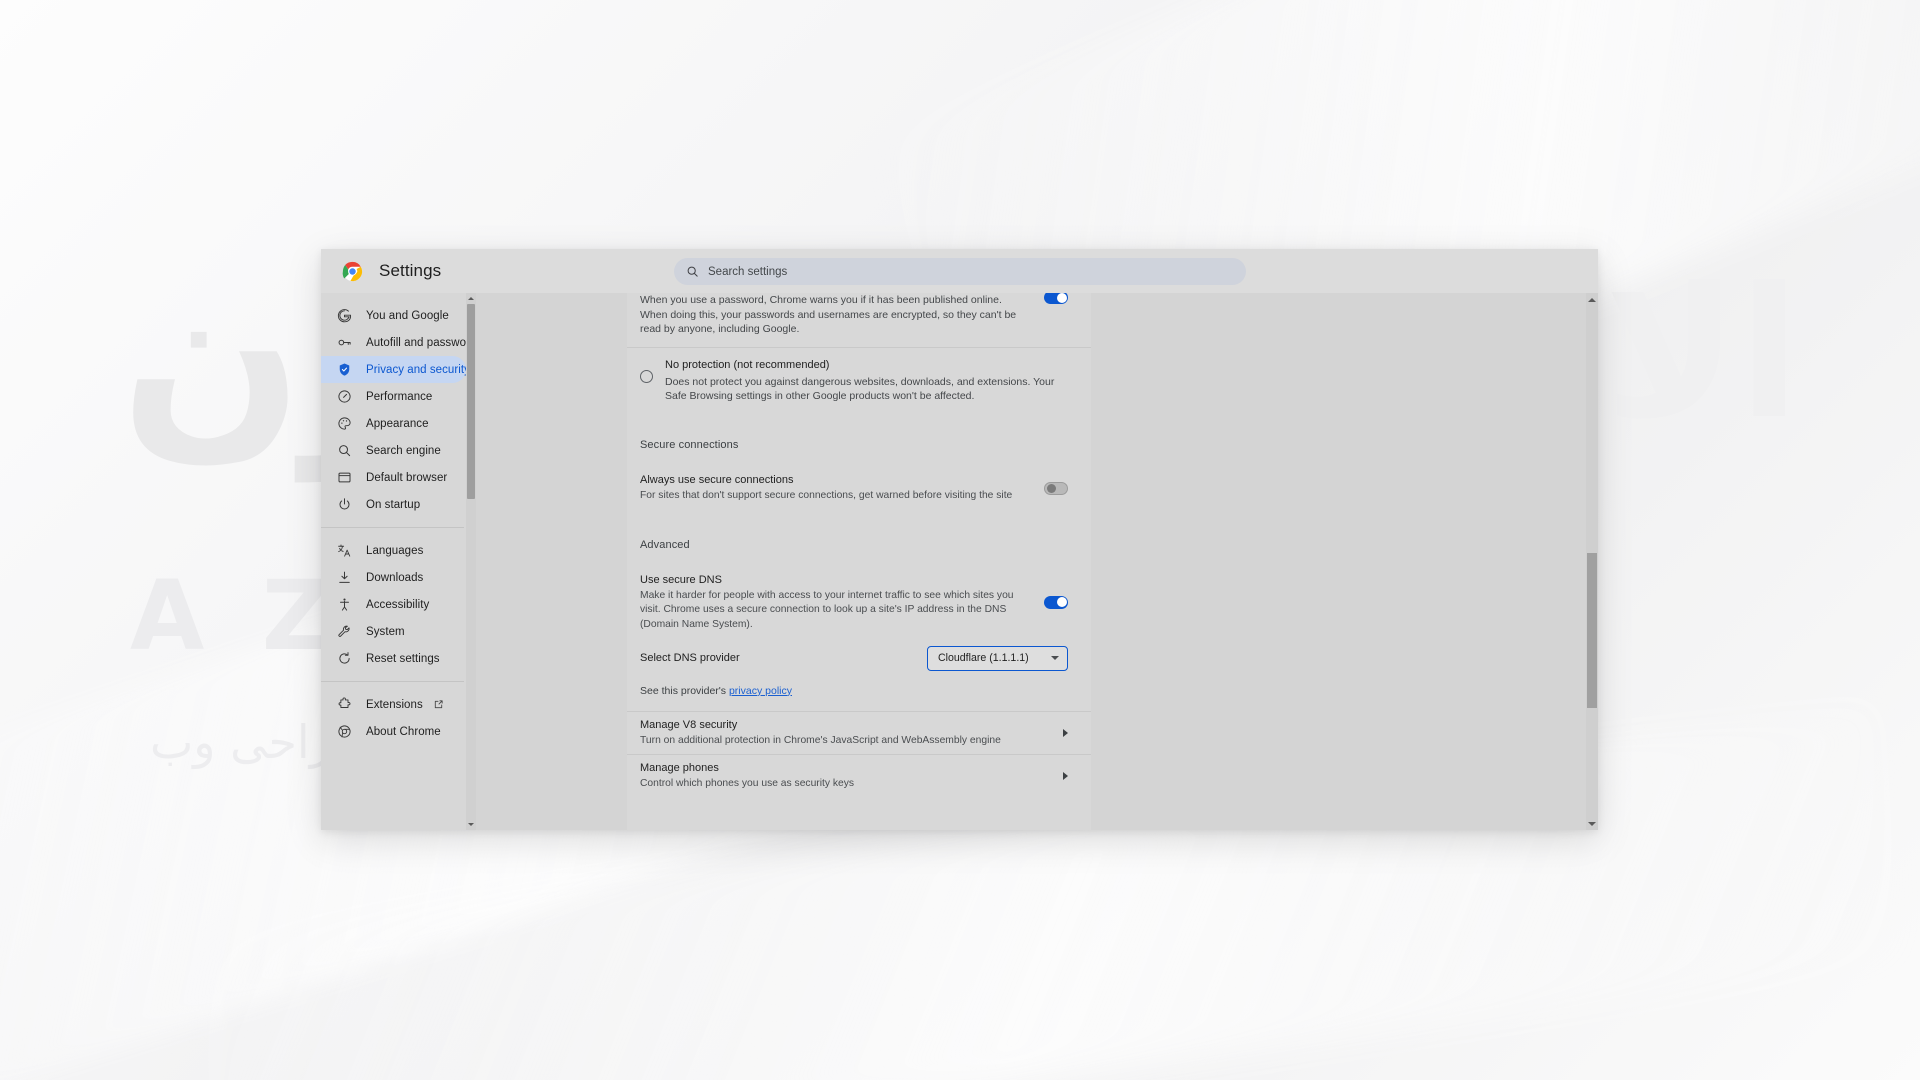 This screenshot has width=1920, height=1080. I want to click on provider-policy-row: See this provider's privacy policy, so click(859, 695).